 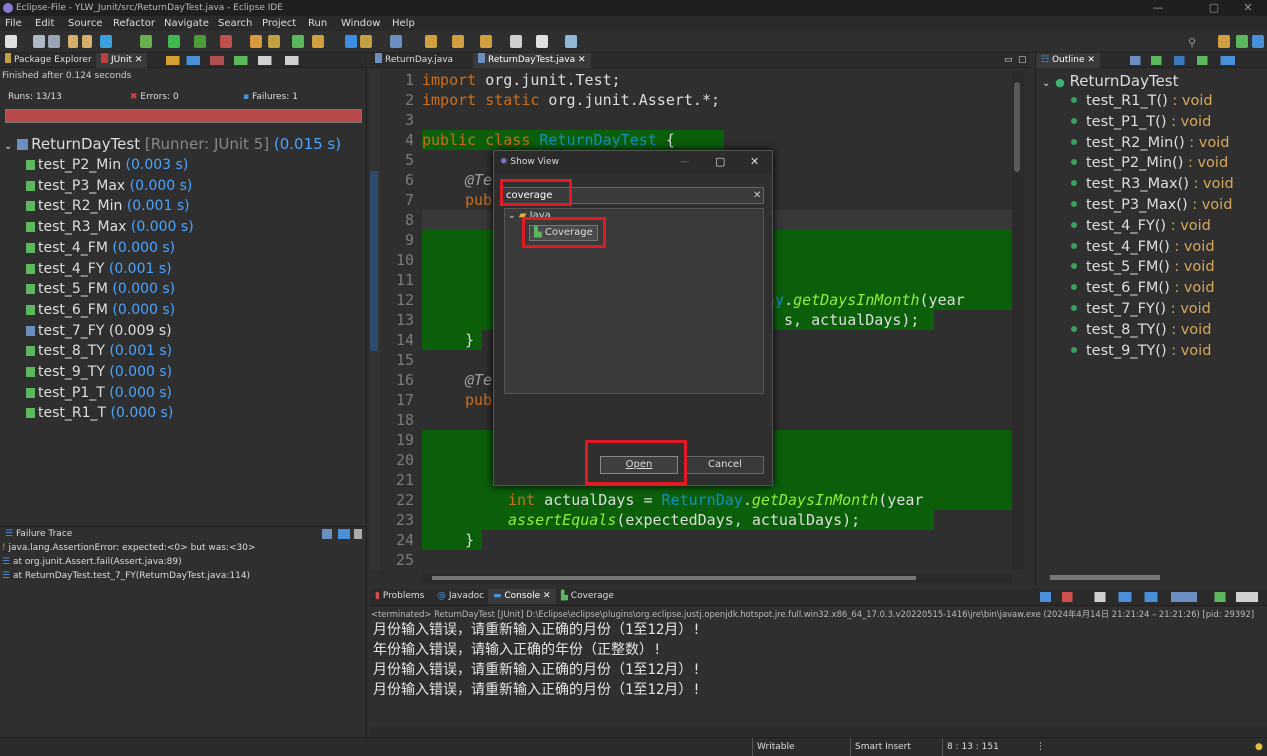 What do you see at coordinates (39, 41) in the screenshot?
I see `save-icon` at bounding box center [39, 41].